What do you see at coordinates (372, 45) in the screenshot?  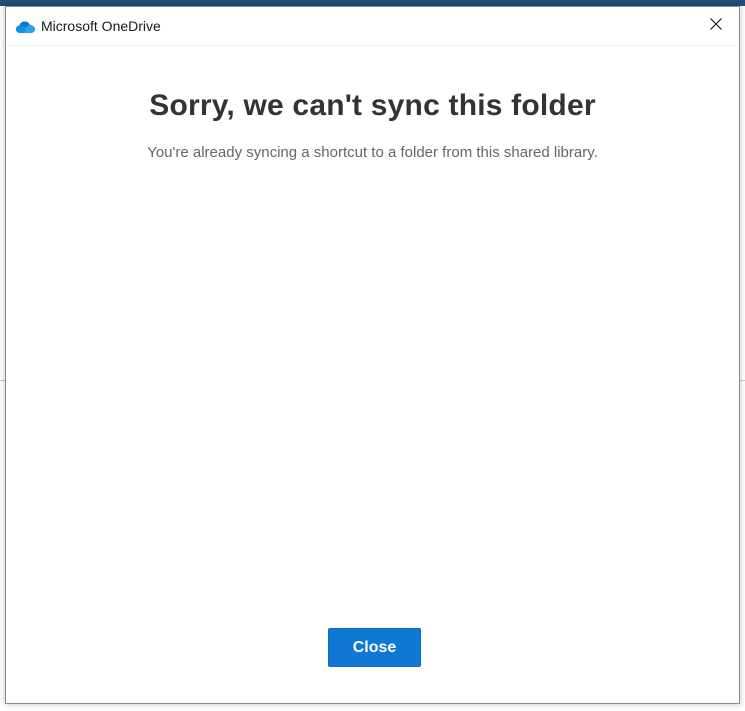 I see `titlebar-divider` at bounding box center [372, 45].